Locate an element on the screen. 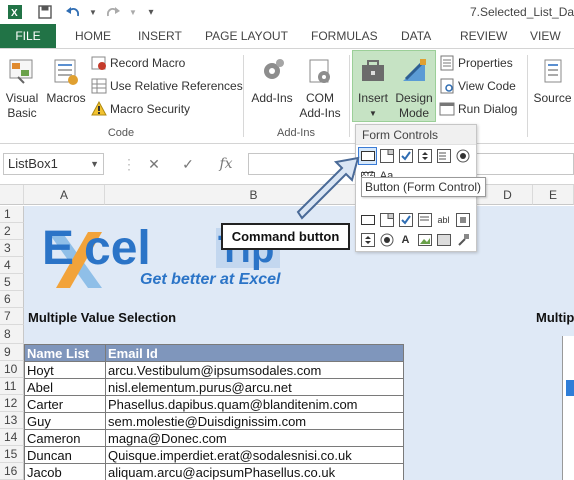 The height and width of the screenshot is (480, 574). column-header-a: A is located at coordinates (64, 195).